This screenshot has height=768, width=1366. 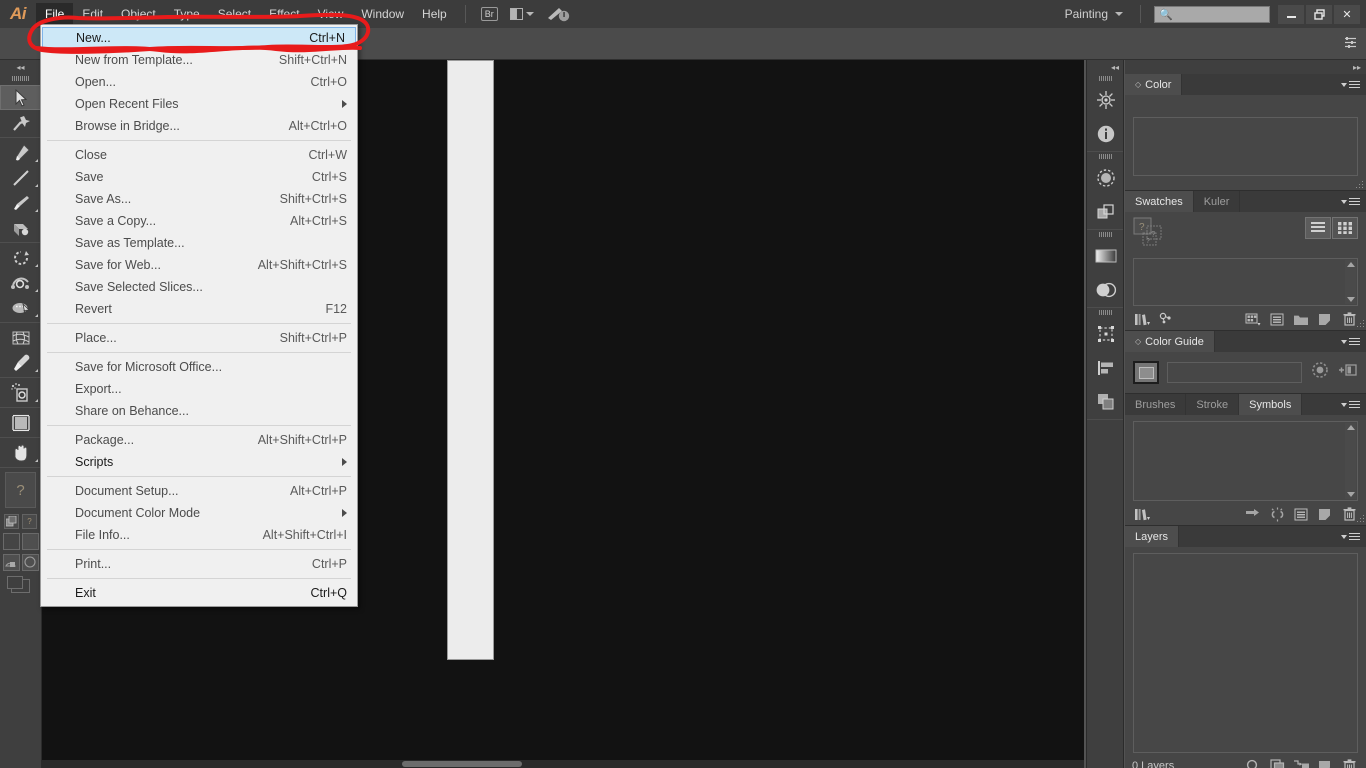 What do you see at coordinates (199, 126) in the screenshot?
I see `menu-item-browse-in-bridge: Browse in Bridge... Alt+Ctrl+O` at bounding box center [199, 126].